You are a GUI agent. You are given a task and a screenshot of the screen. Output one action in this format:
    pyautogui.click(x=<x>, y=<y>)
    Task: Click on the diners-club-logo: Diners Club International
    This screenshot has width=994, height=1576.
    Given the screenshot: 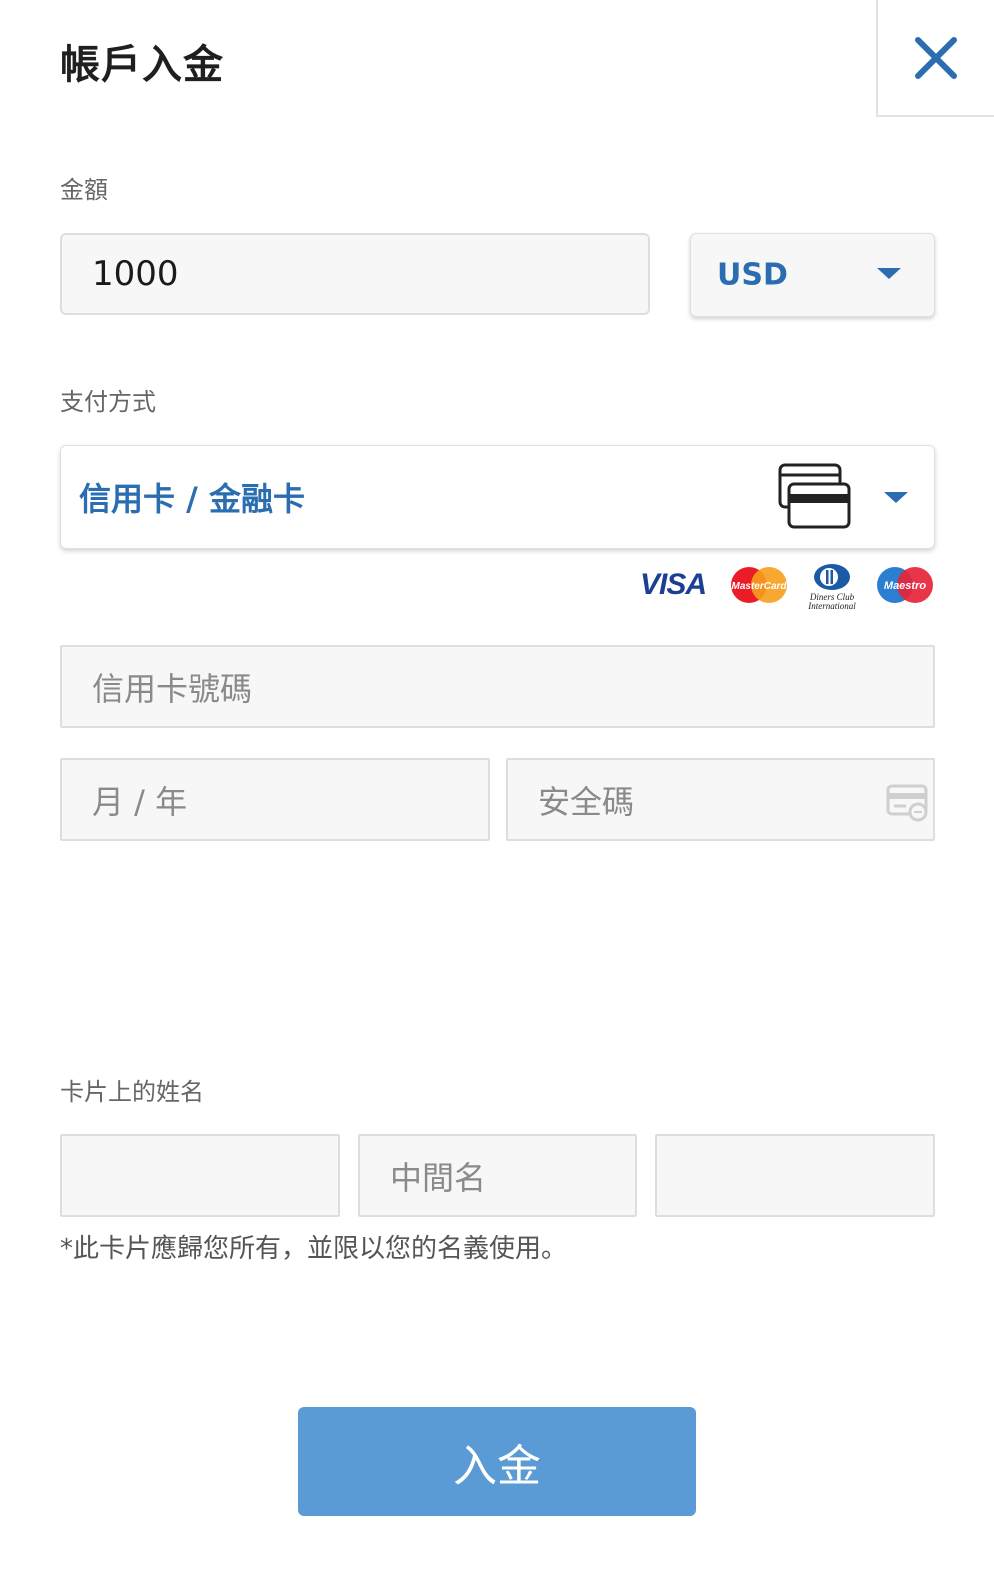 What is the action you would take?
    pyautogui.click(x=831, y=587)
    